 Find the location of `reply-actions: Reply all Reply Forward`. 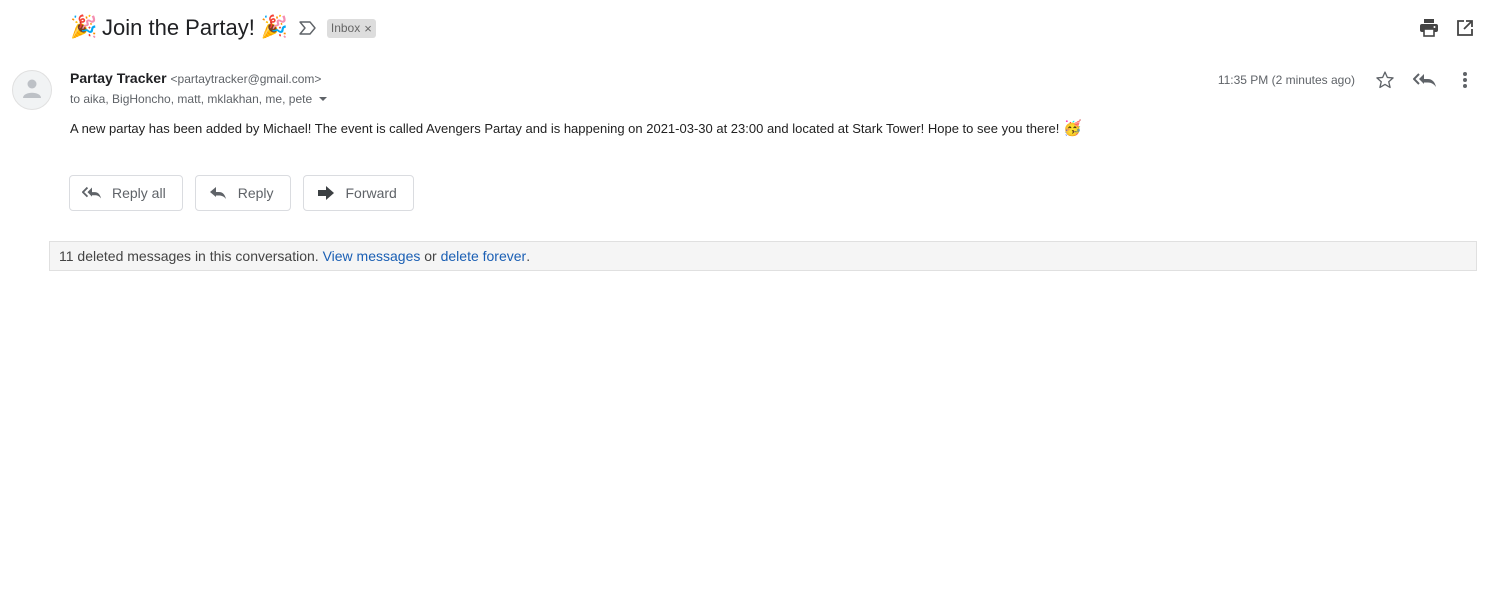

reply-actions: Reply all Reply Forward is located at coordinates (241, 193).